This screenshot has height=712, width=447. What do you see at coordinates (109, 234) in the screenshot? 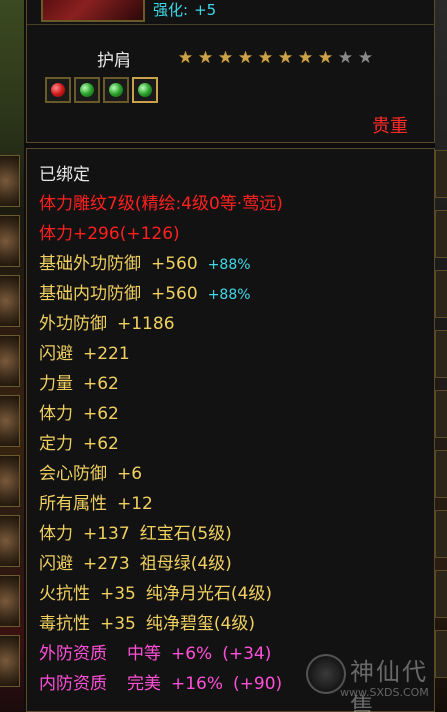
I see `stamina-main-line: 体力+296(+126)` at bounding box center [109, 234].